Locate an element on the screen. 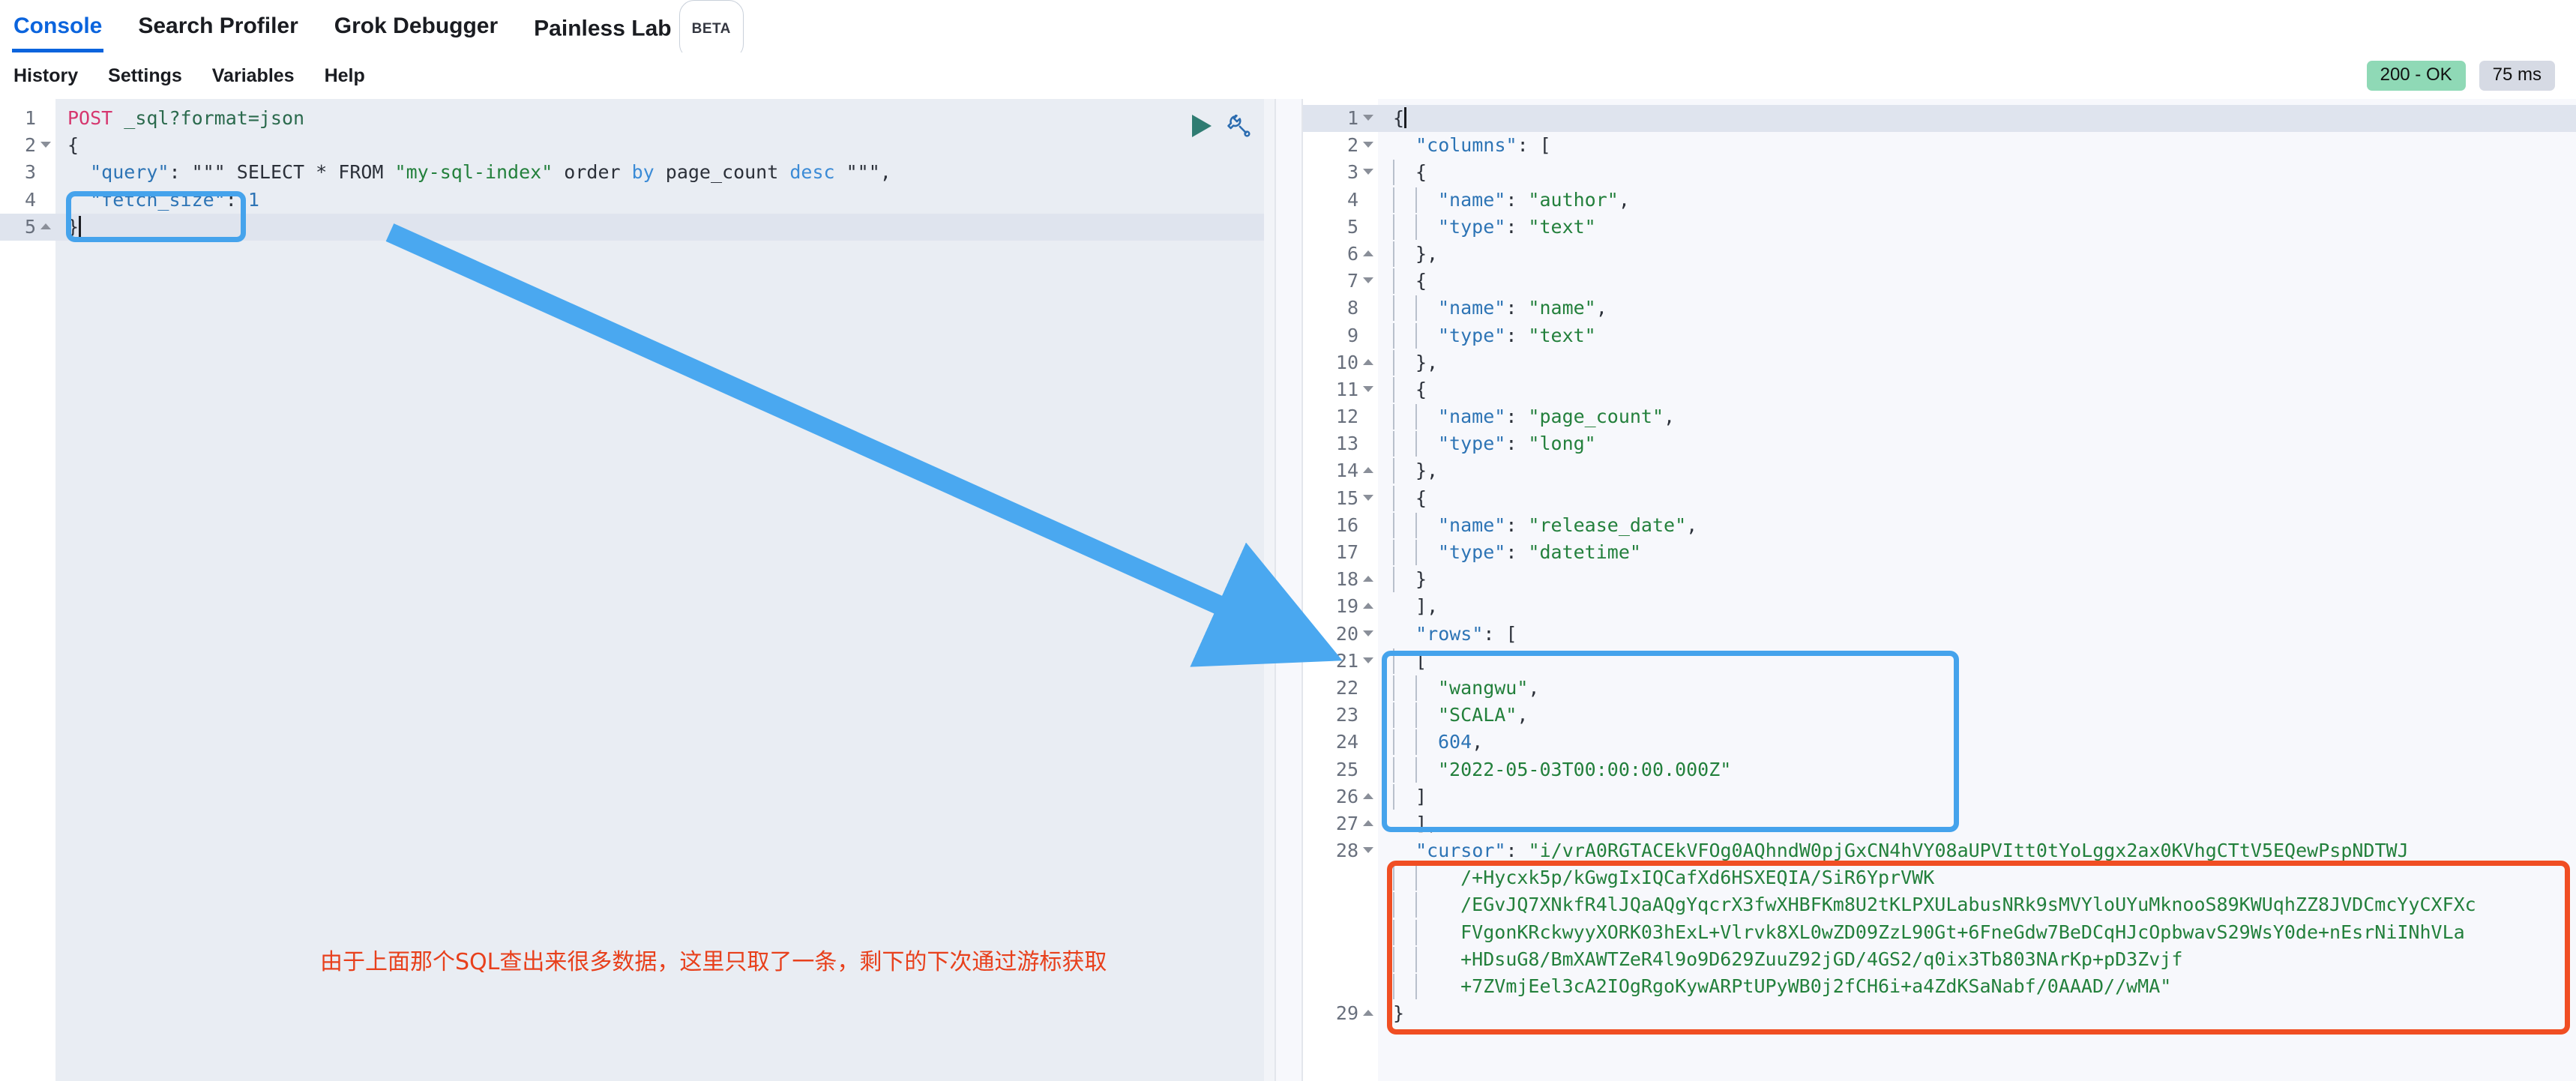 The height and width of the screenshot is (1081, 2576). code-line: 604, is located at coordinates (1985, 742).